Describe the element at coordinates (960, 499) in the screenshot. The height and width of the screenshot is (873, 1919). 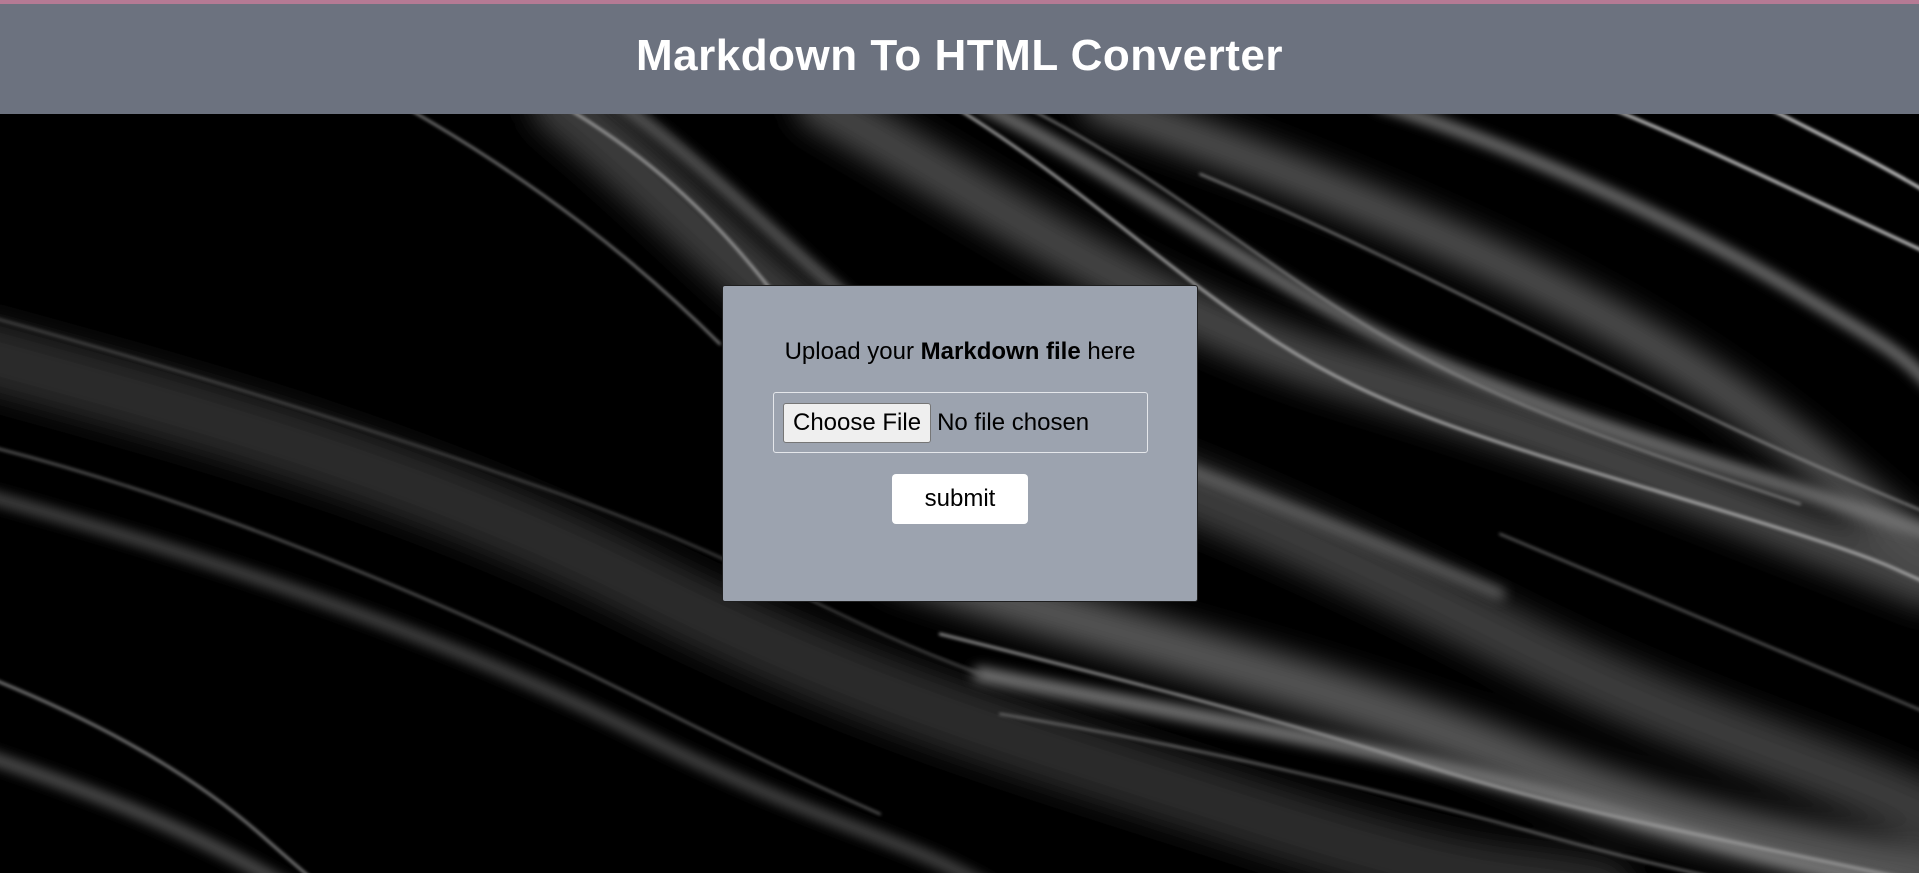
I see `submit-button: submit` at that location.